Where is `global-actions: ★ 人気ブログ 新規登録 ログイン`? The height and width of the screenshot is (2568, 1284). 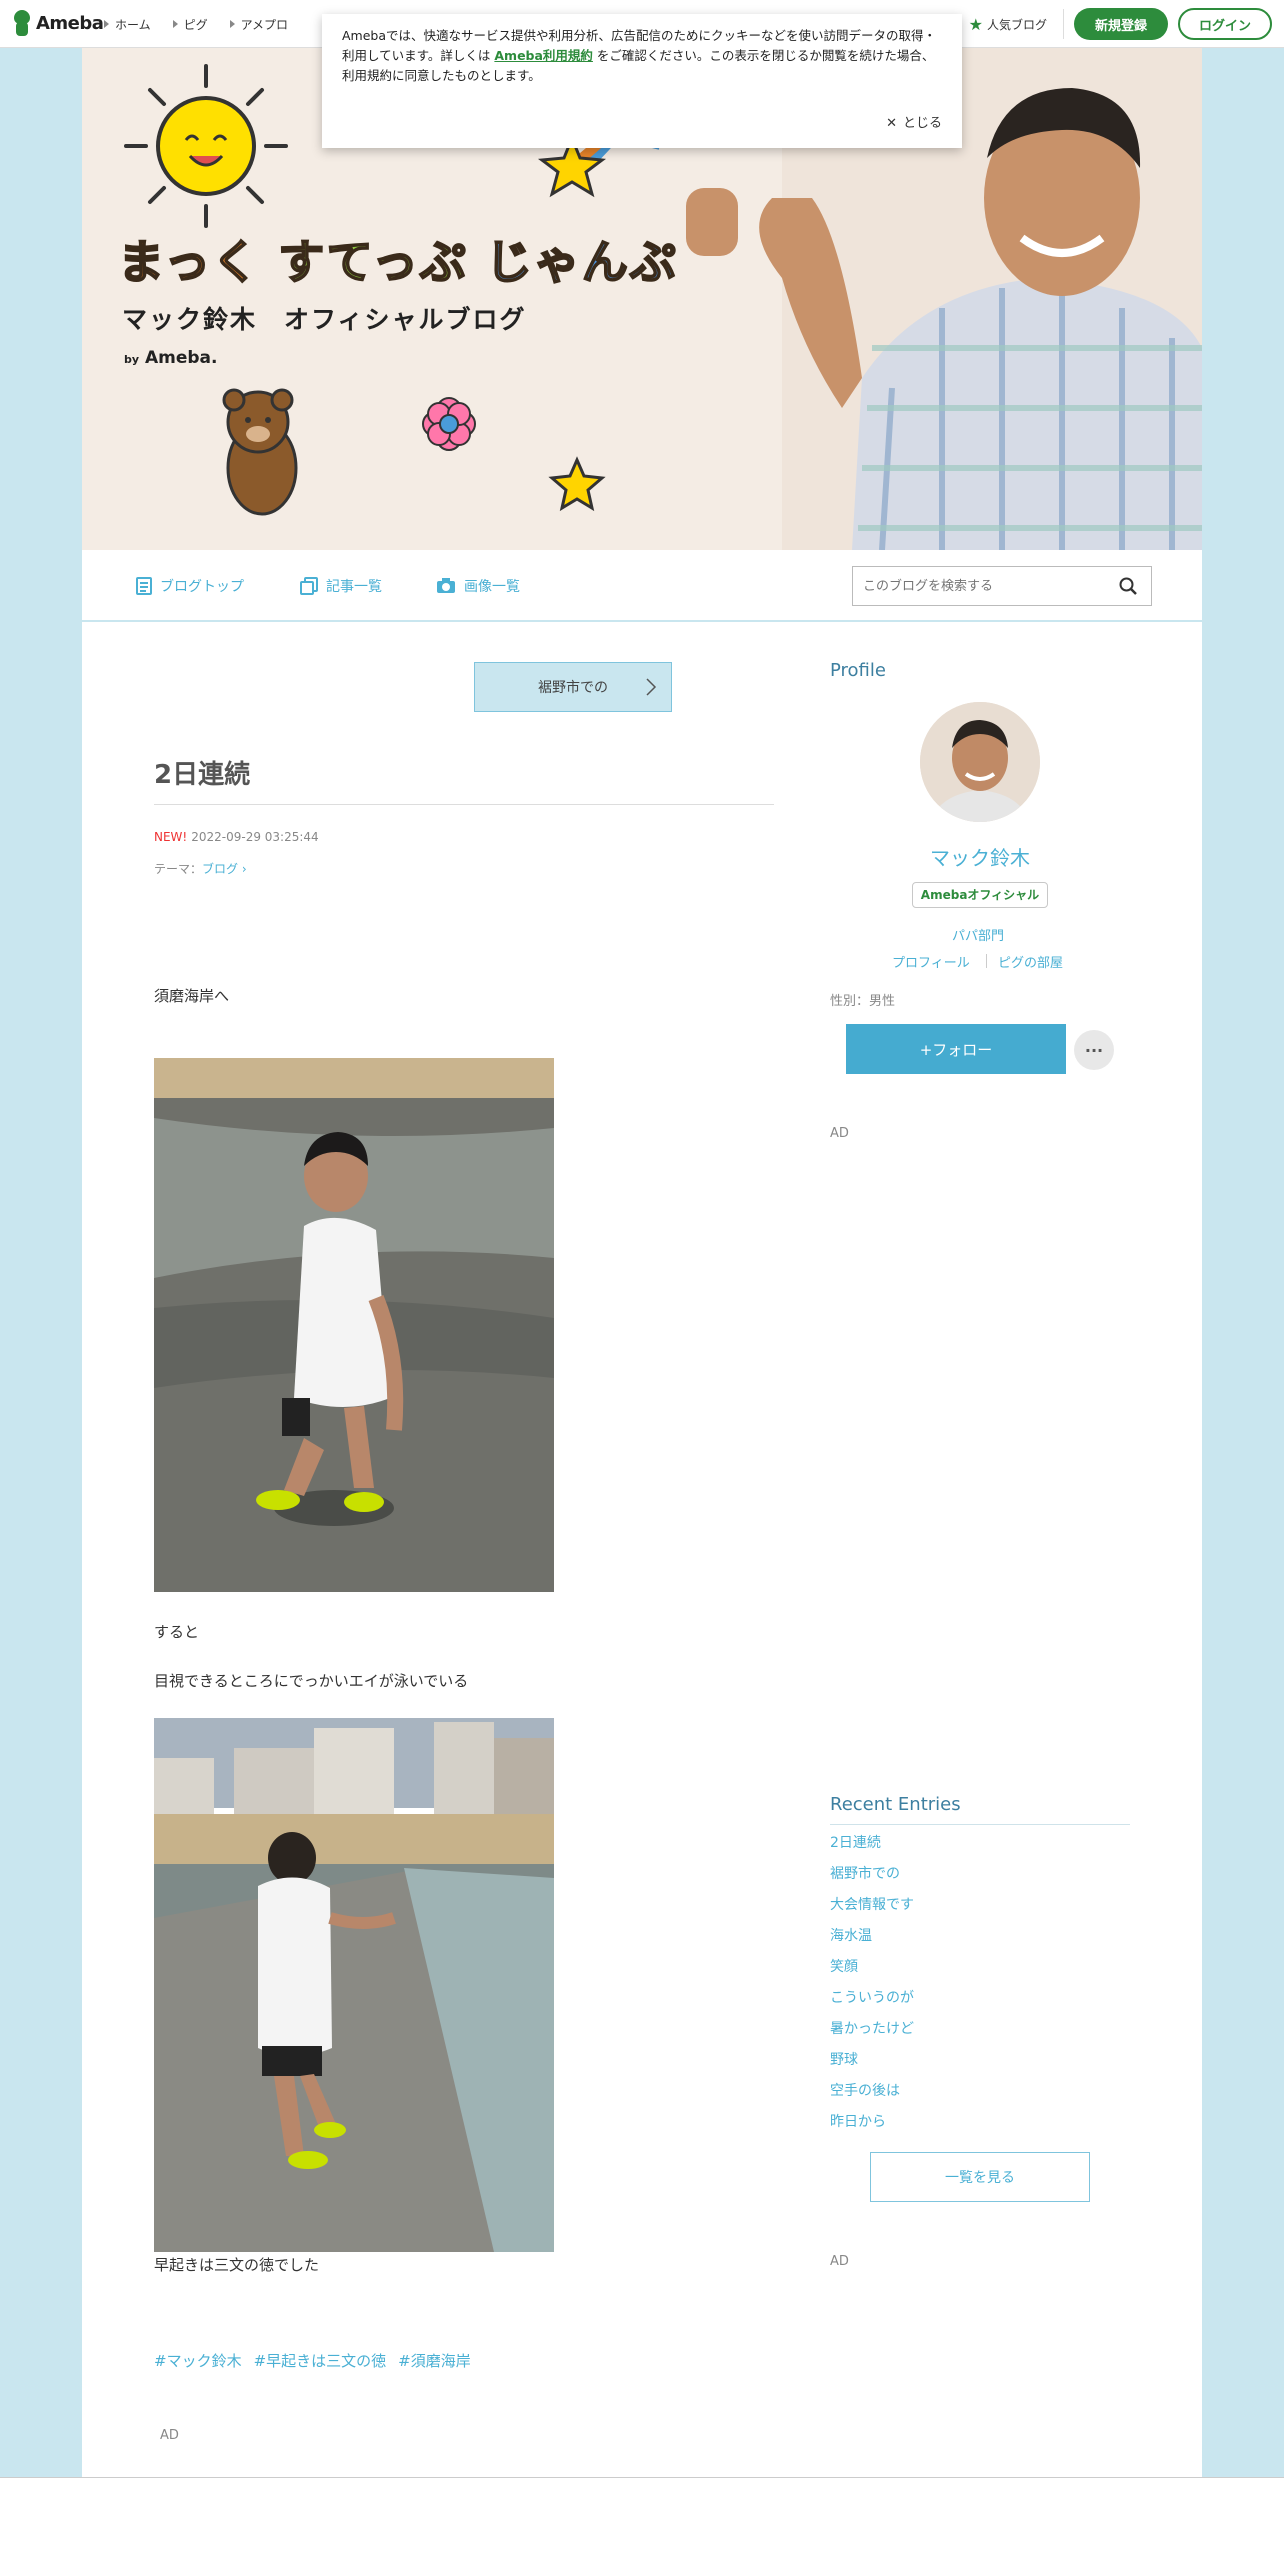
global-actions: ★ 人気ブログ 新規登録 ログイン is located at coordinates (1120, 24).